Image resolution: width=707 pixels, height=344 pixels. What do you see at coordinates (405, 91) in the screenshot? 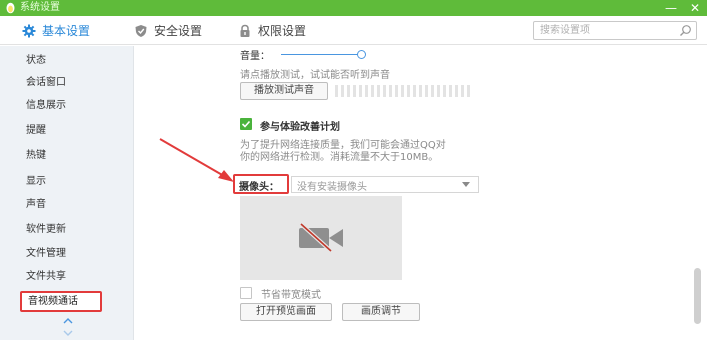
I see `volume-level-meter` at bounding box center [405, 91].